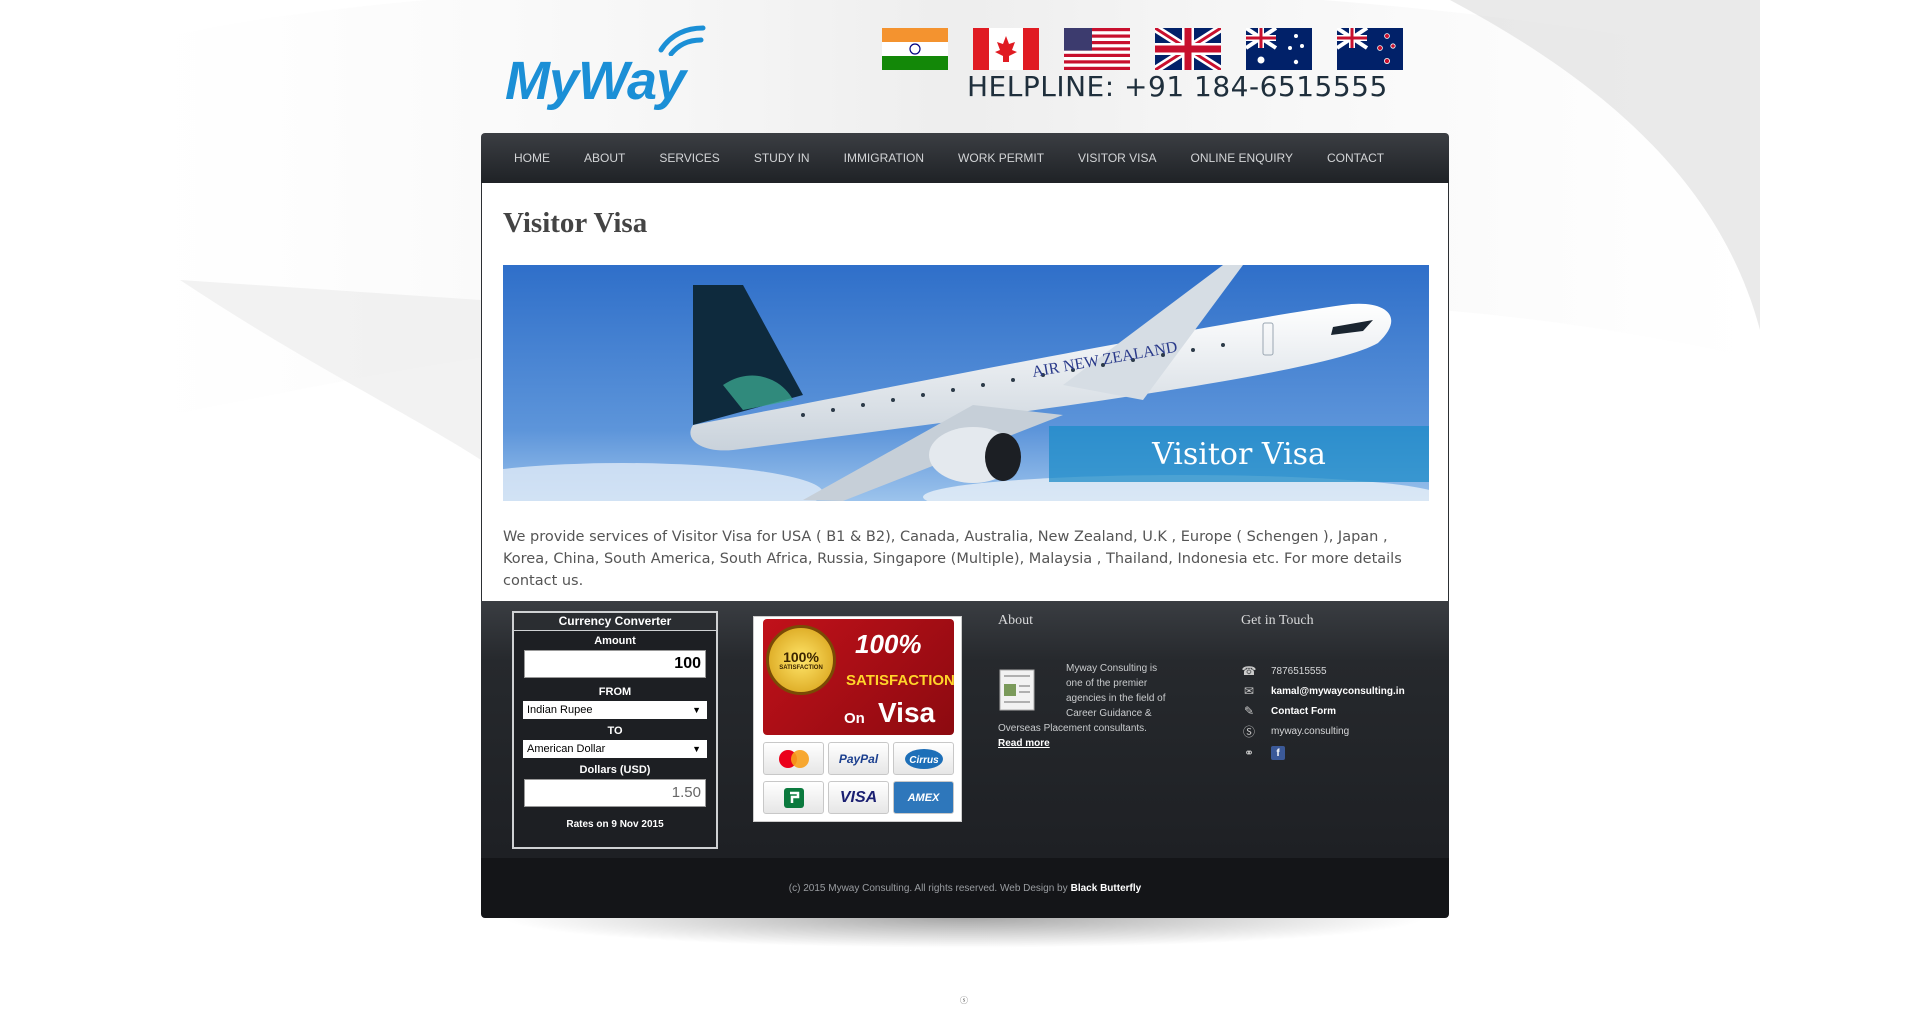 The height and width of the screenshot is (1009, 1920). What do you see at coordinates (615, 793) in the screenshot?
I see `result-output: 1.50` at bounding box center [615, 793].